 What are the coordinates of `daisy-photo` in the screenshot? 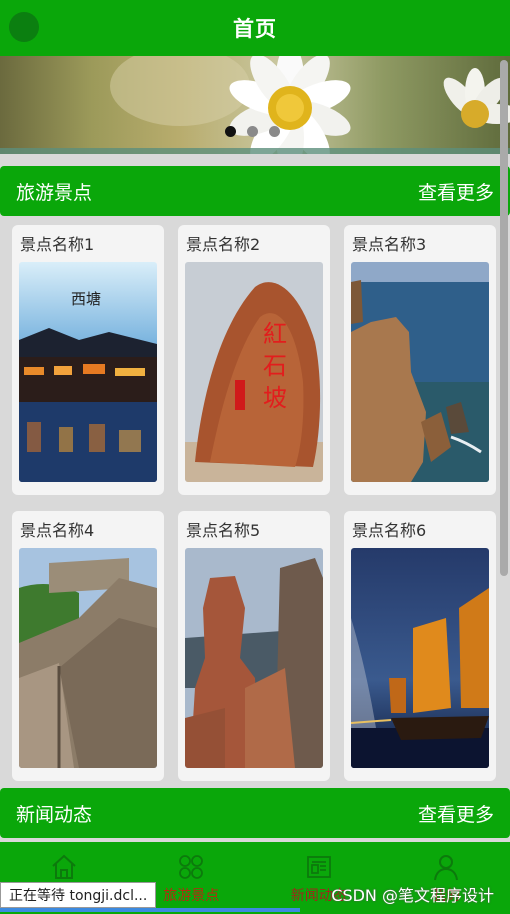 It's located at (310, 105).